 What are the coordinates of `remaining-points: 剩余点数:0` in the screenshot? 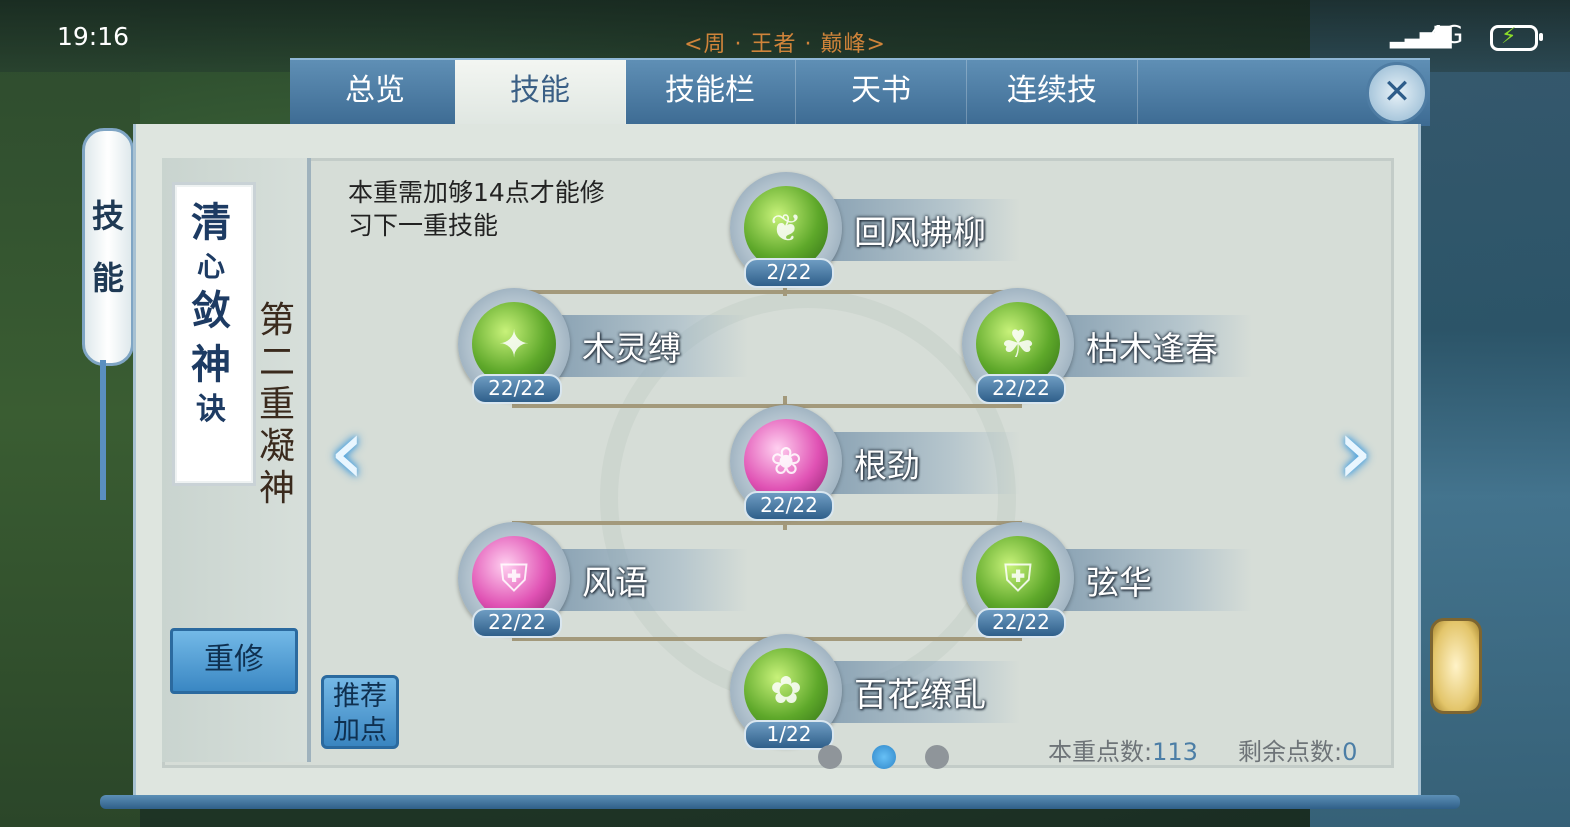 It's located at (1297, 749).